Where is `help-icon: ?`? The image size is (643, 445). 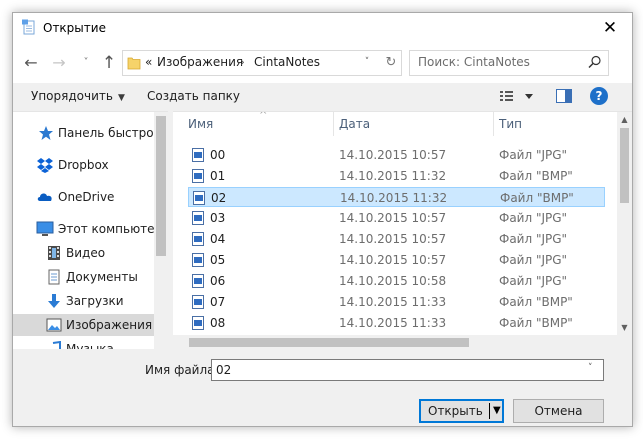
help-icon: ? is located at coordinates (599, 96).